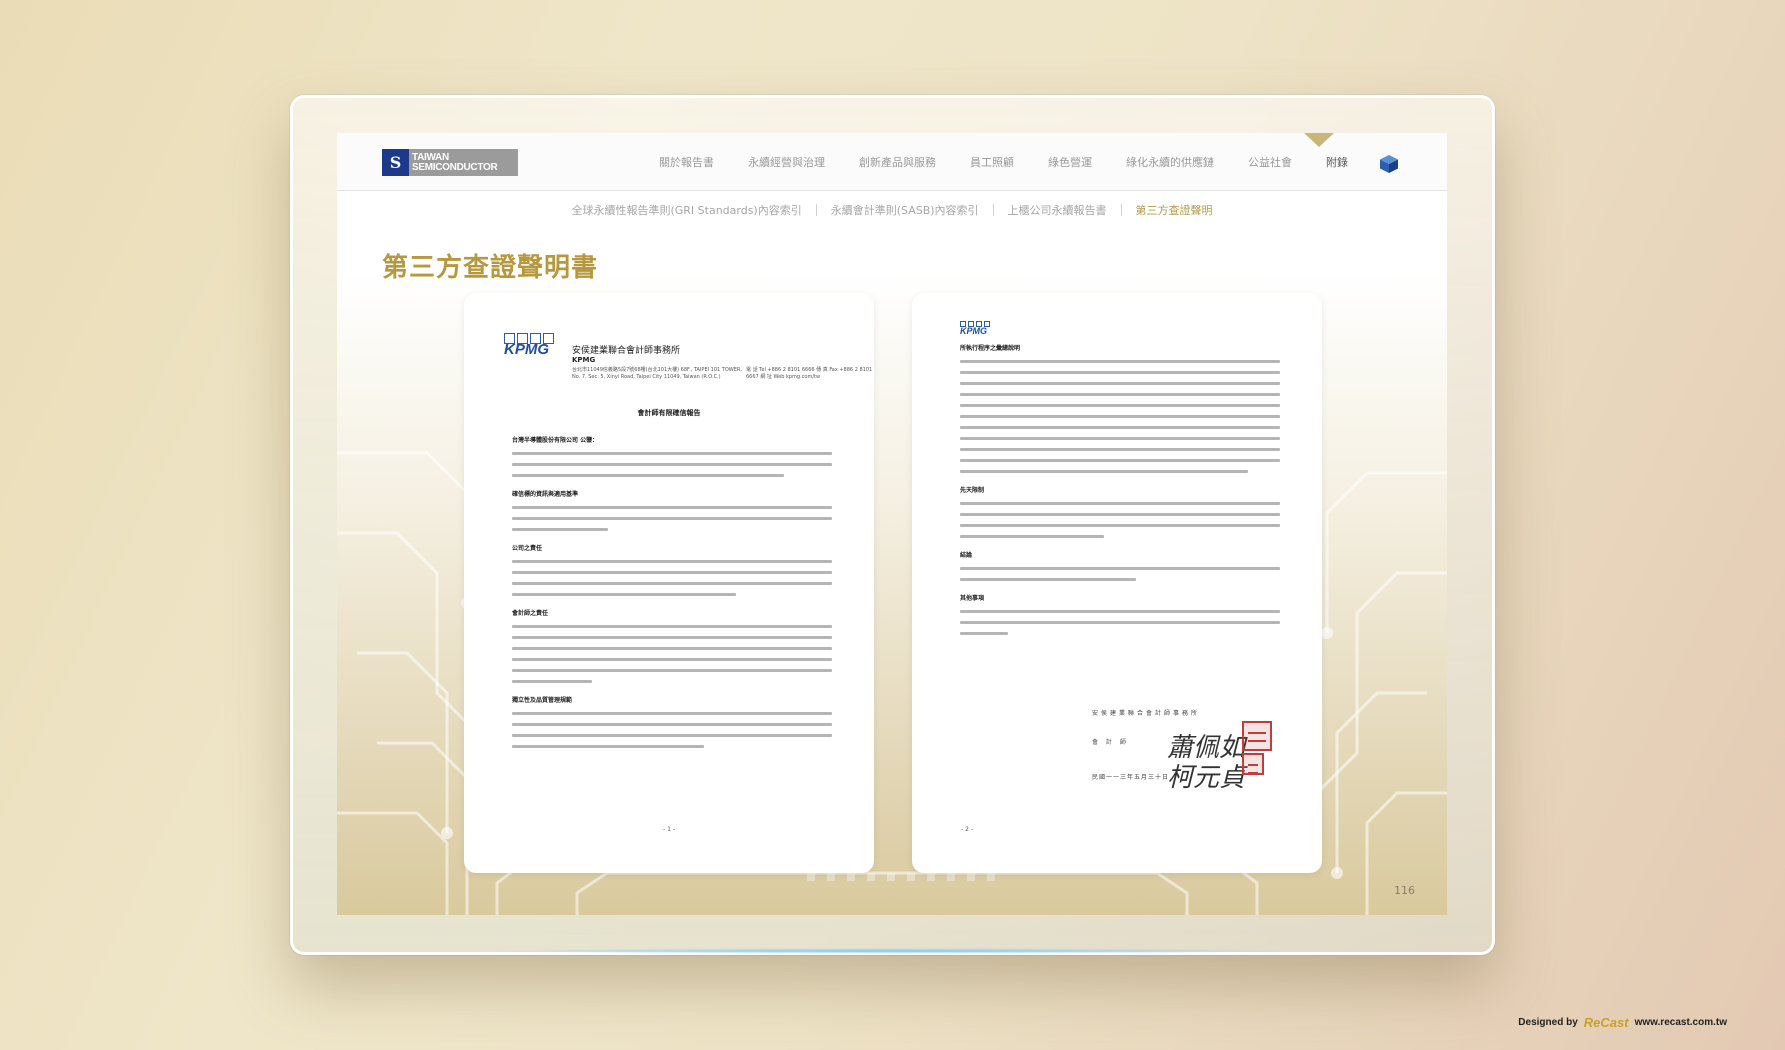 The image size is (1785, 1050). What do you see at coordinates (1174, 210) in the screenshot?
I see `subnav-third-party-assurance: 第三方查證聲明` at bounding box center [1174, 210].